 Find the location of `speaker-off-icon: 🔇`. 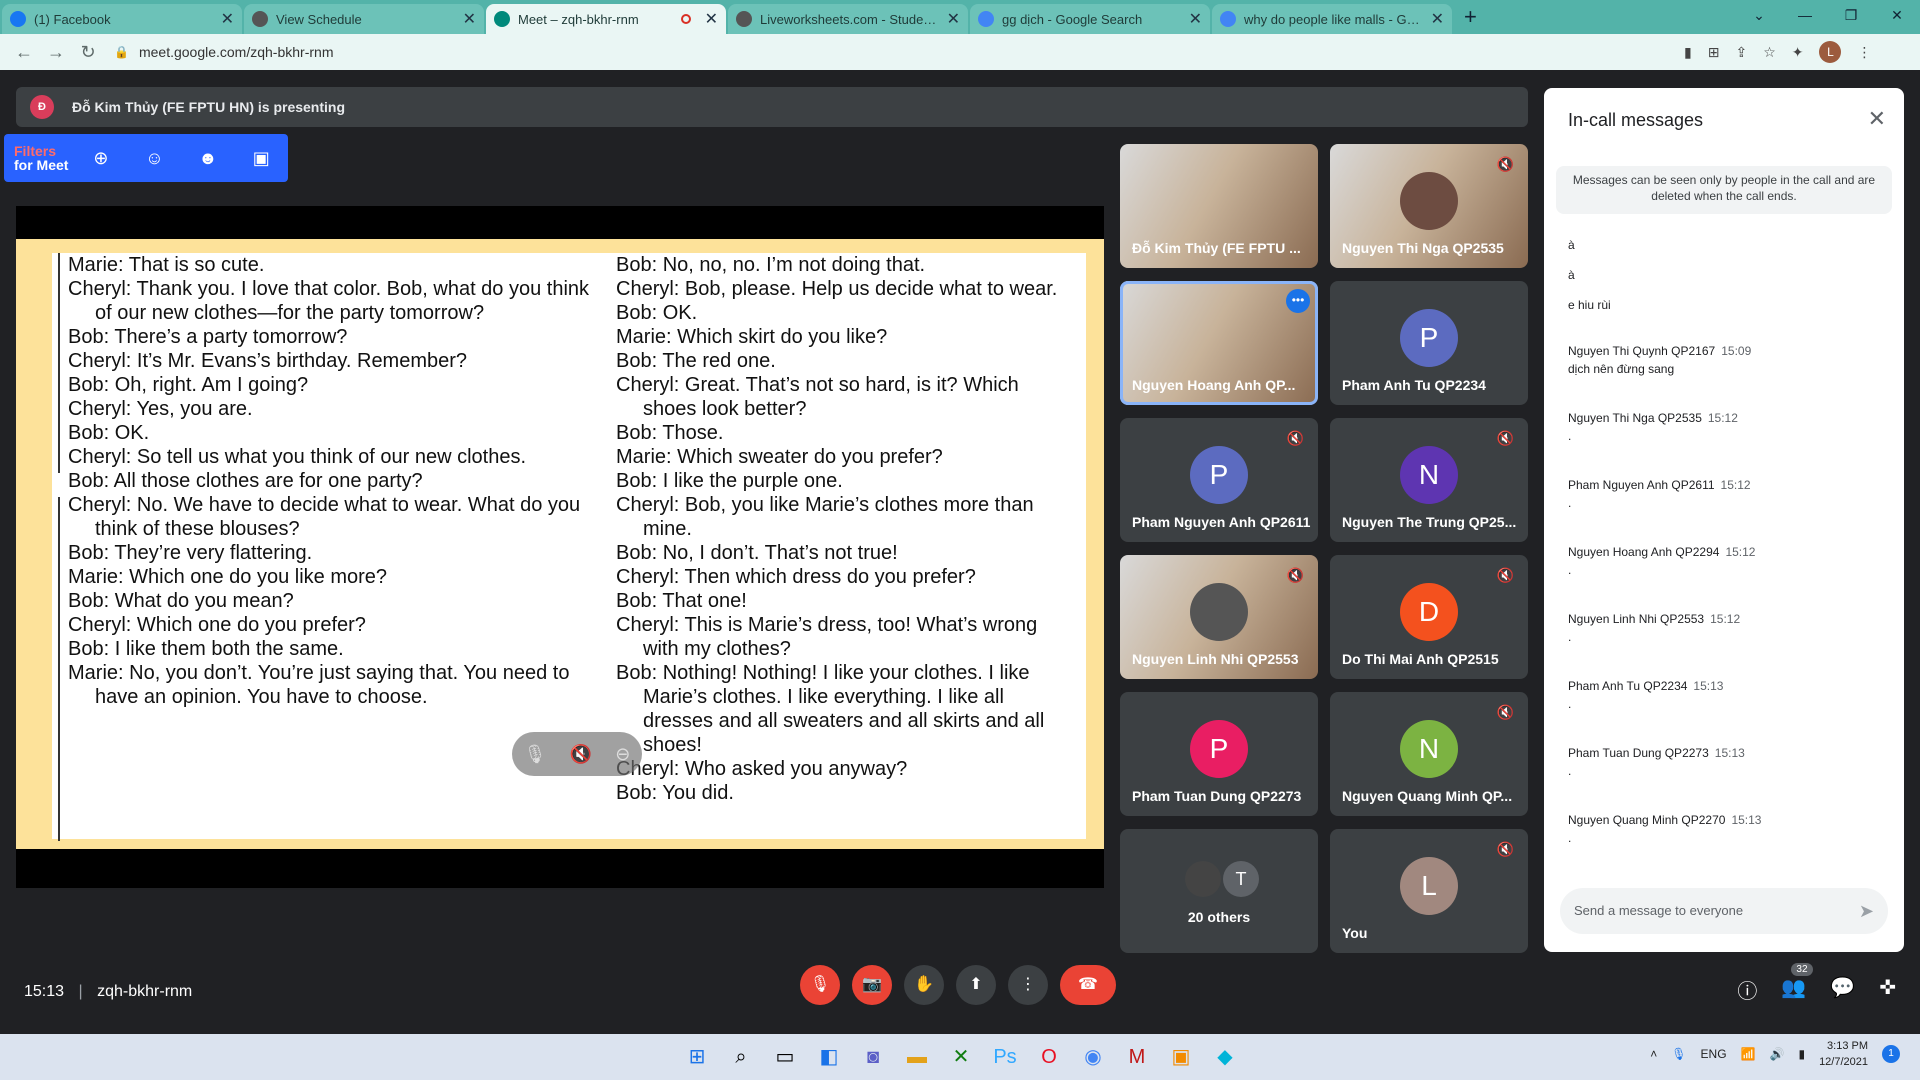

speaker-off-icon: 🔇 is located at coordinates (581, 754).